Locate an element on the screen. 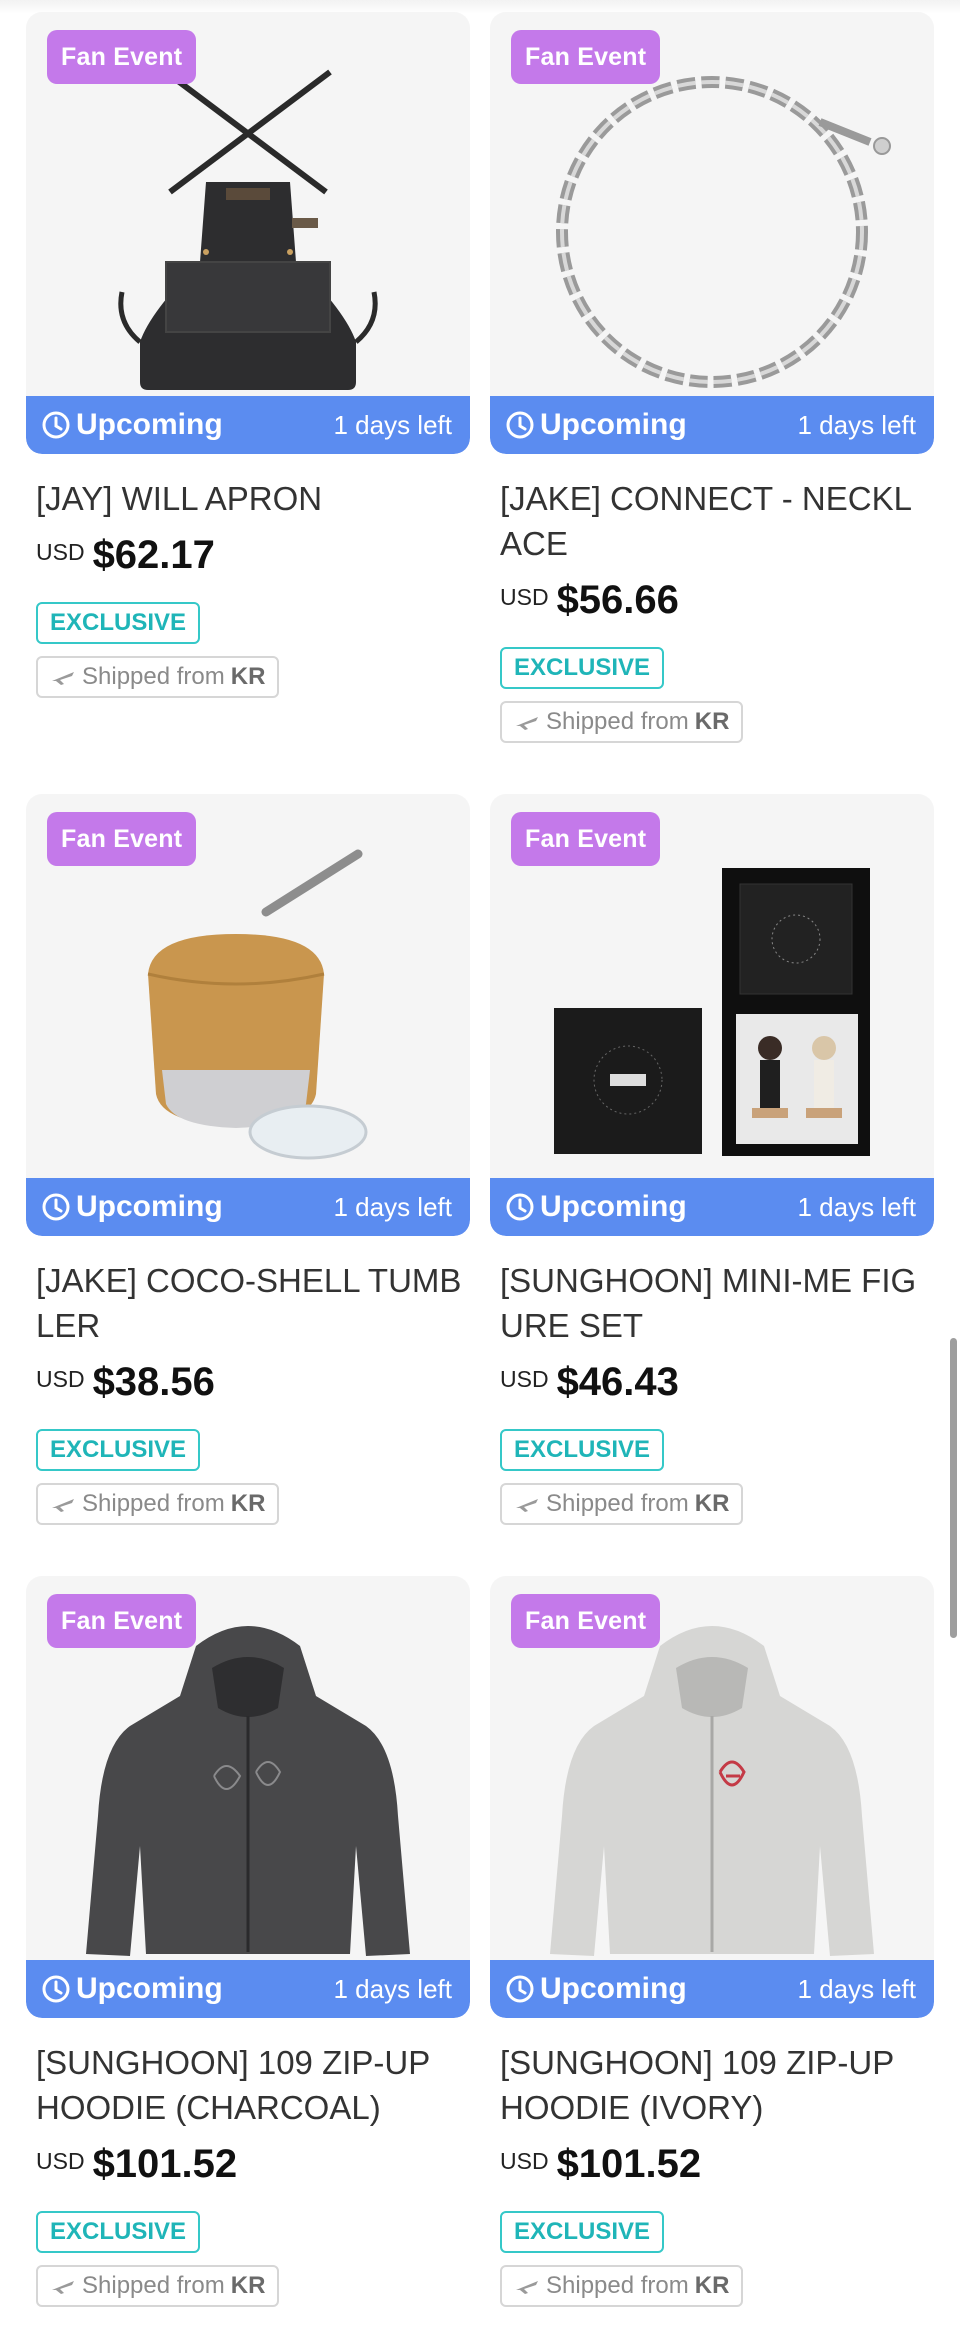 This screenshot has height=2332, width=960. scrollbar-thumb is located at coordinates (953, 1488).